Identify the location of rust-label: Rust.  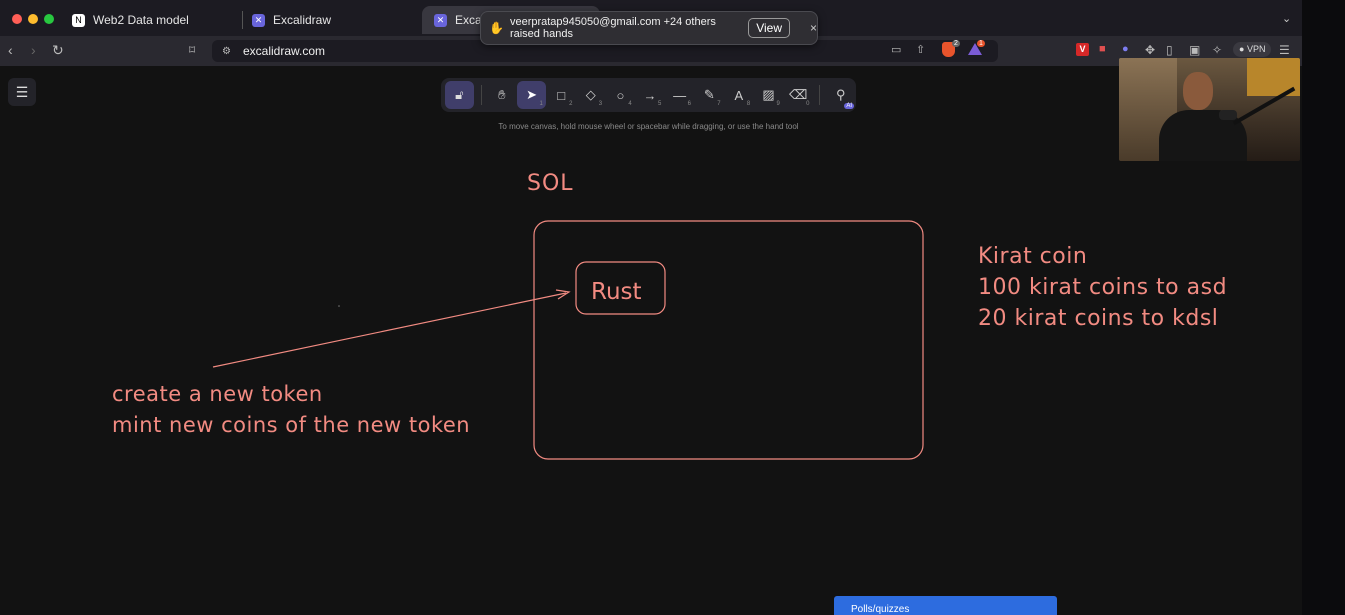
(616, 292).